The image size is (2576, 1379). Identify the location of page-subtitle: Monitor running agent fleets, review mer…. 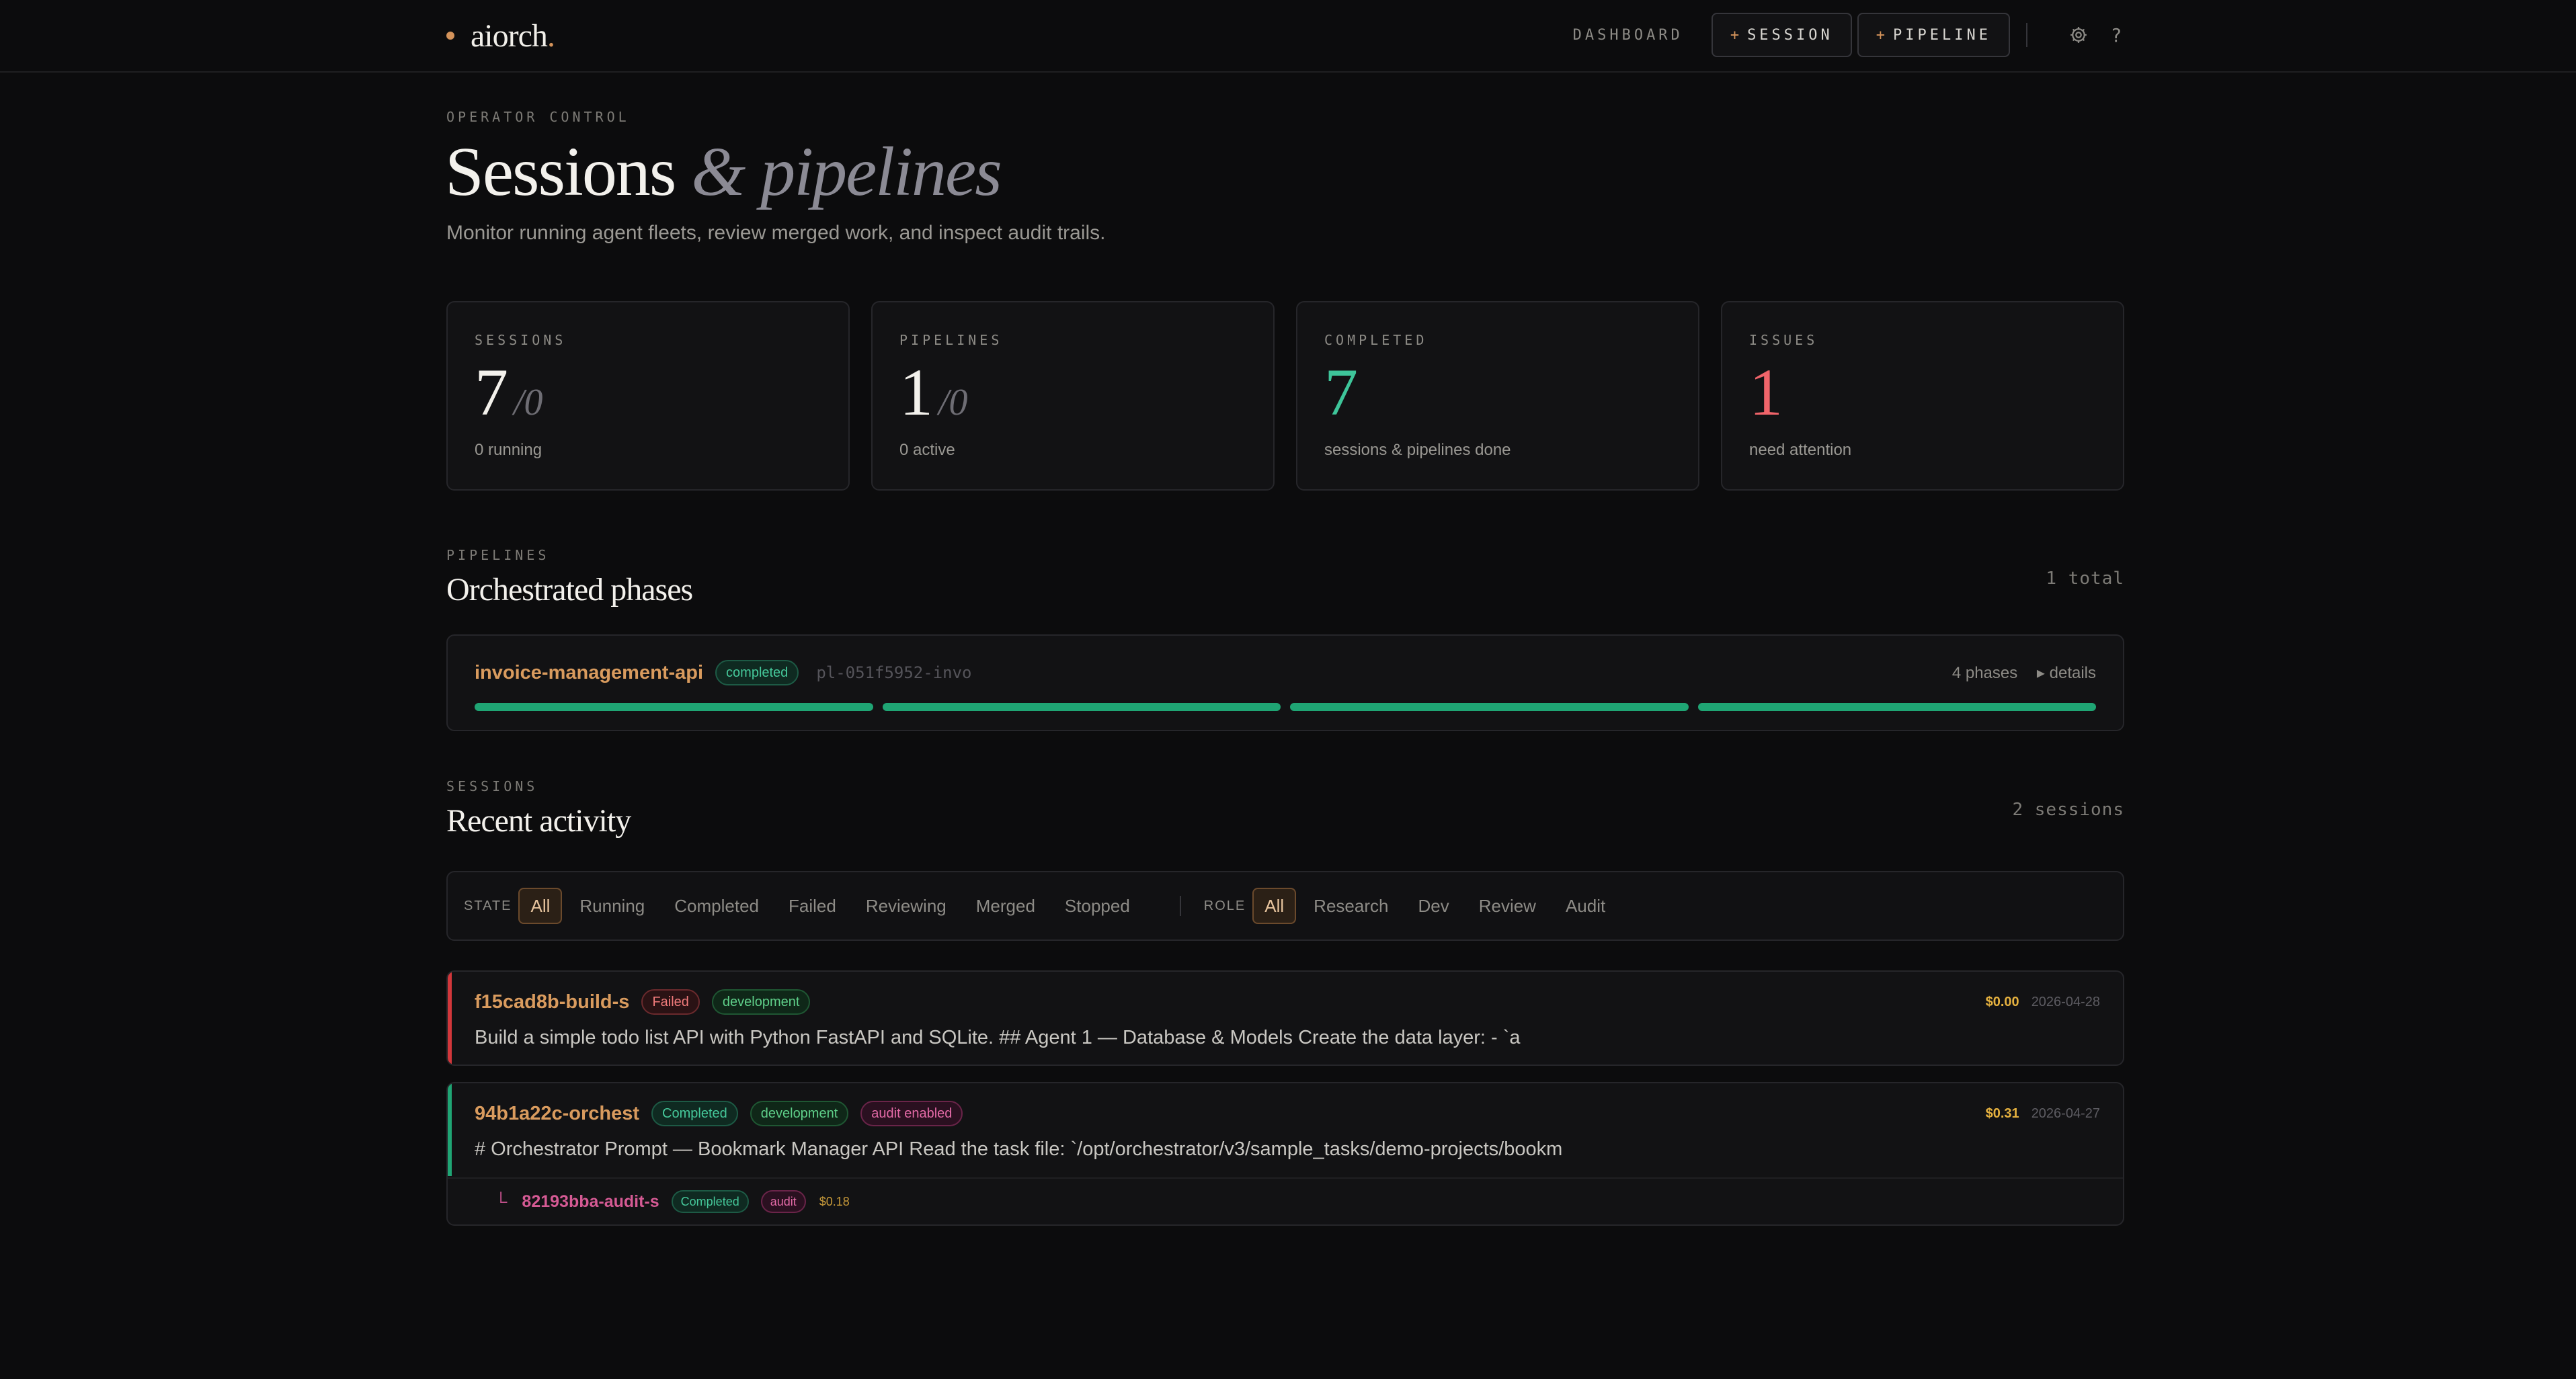
(776, 233).